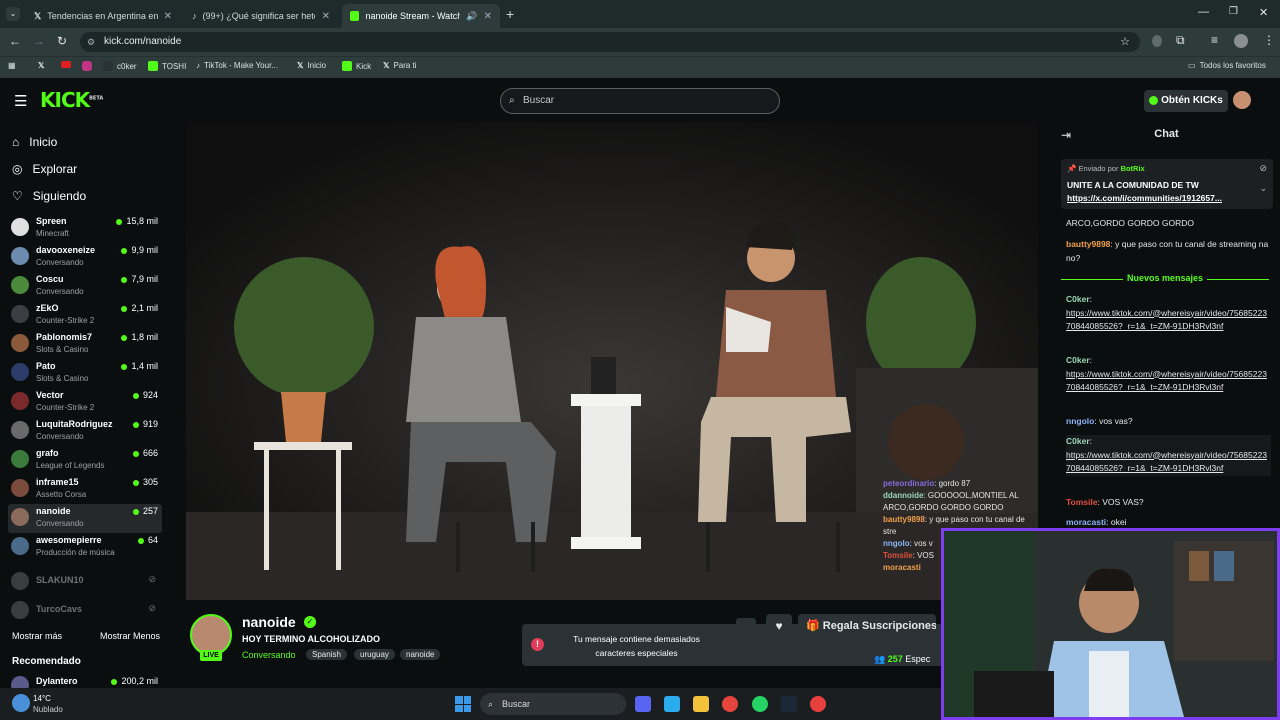 This screenshot has height=720, width=1280. I want to click on tab-kick-nanoide: nanoide Stream - Watch Live 🔊 ✕, so click(421, 16).